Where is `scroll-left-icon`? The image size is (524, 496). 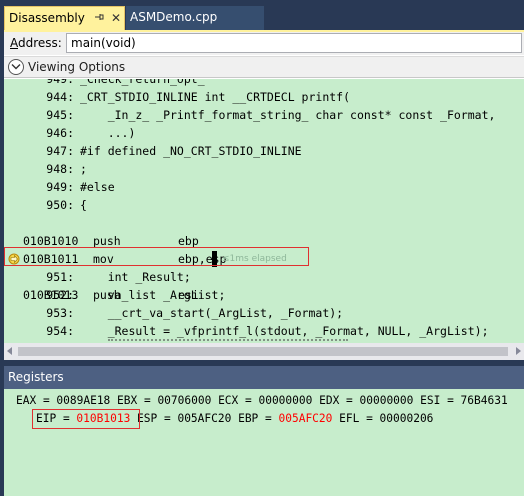
scroll-left-icon is located at coordinates (9, 351).